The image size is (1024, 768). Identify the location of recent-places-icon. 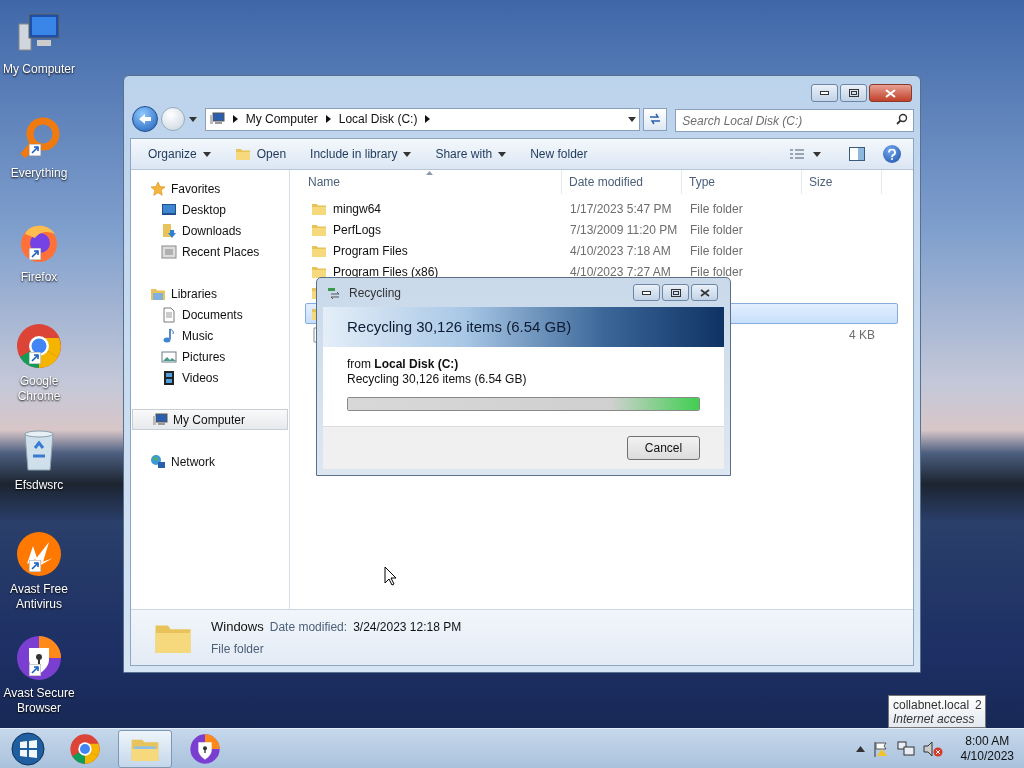
(169, 251).